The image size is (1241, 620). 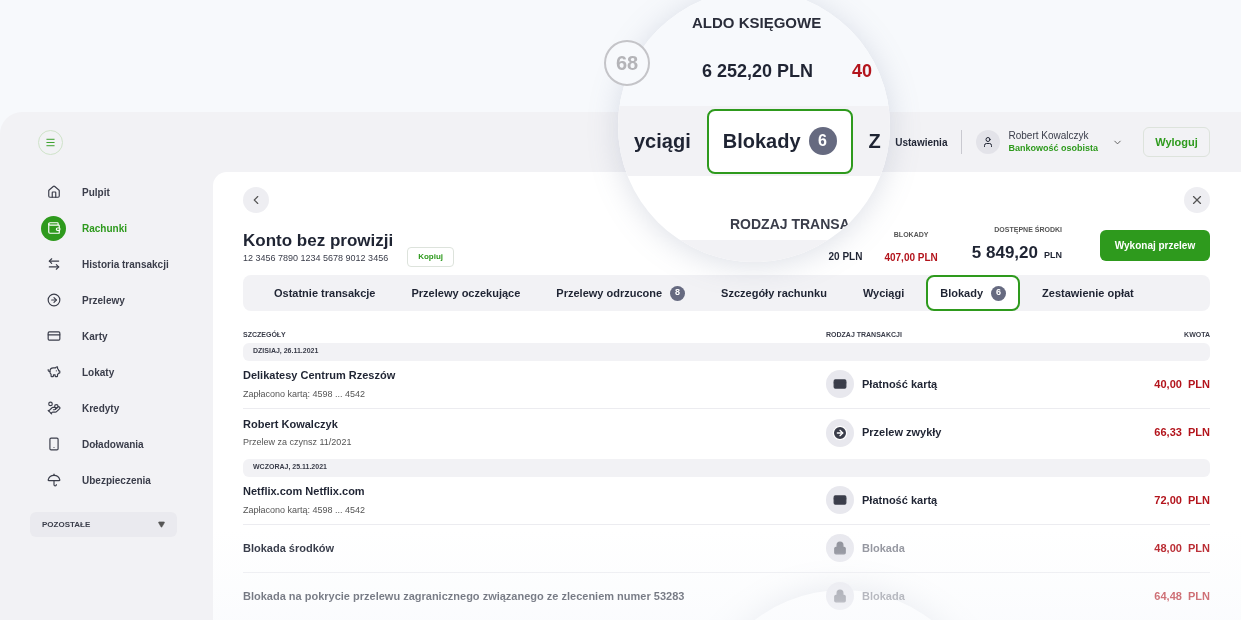 I want to click on count-badge: 8, so click(x=678, y=293).